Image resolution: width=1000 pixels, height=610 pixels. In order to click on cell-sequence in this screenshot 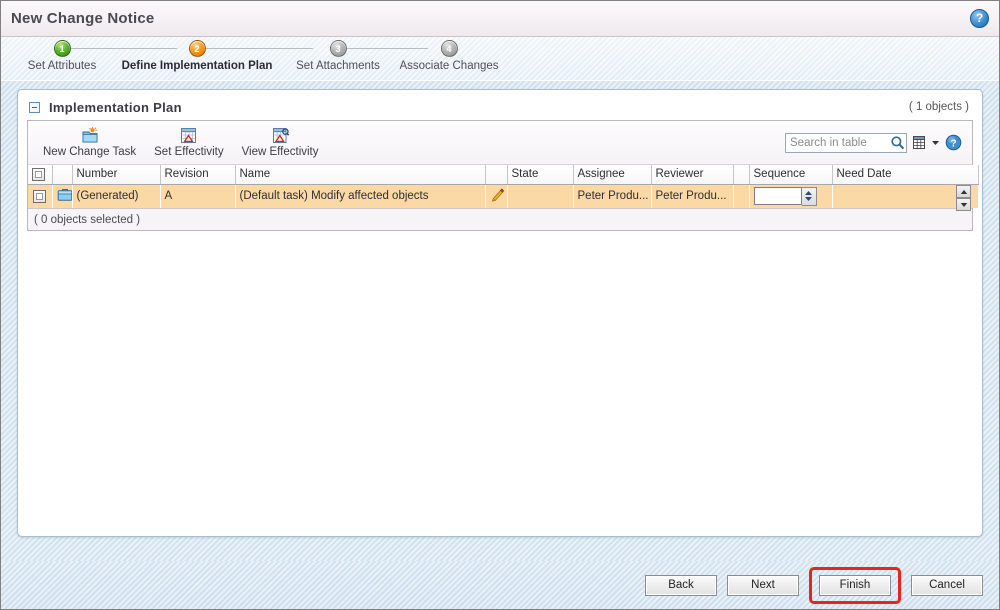, I will do `click(790, 196)`.